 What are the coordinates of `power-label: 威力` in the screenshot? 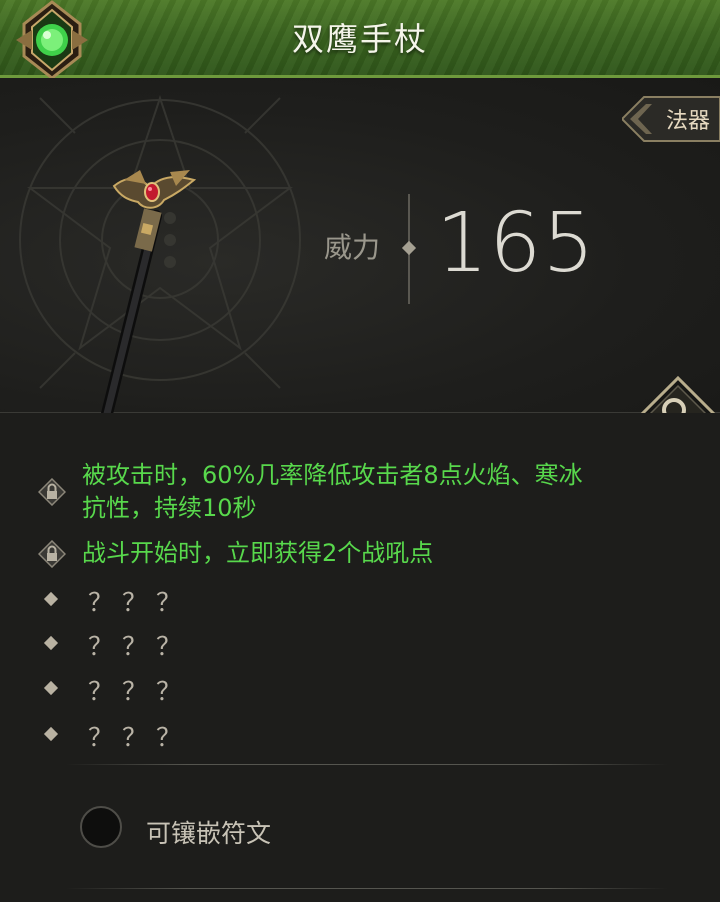 It's located at (352, 247).